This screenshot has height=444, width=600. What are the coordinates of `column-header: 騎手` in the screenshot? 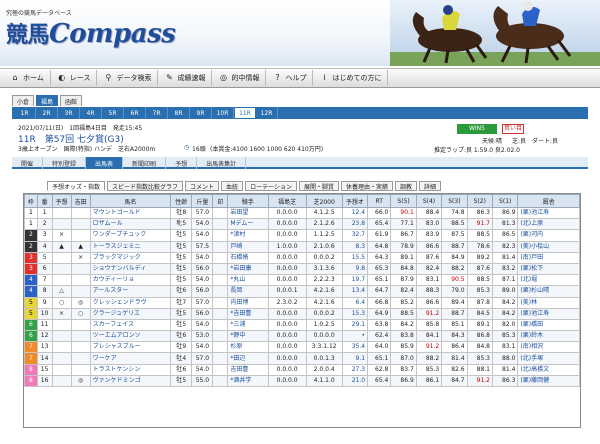 It's located at (248, 201).